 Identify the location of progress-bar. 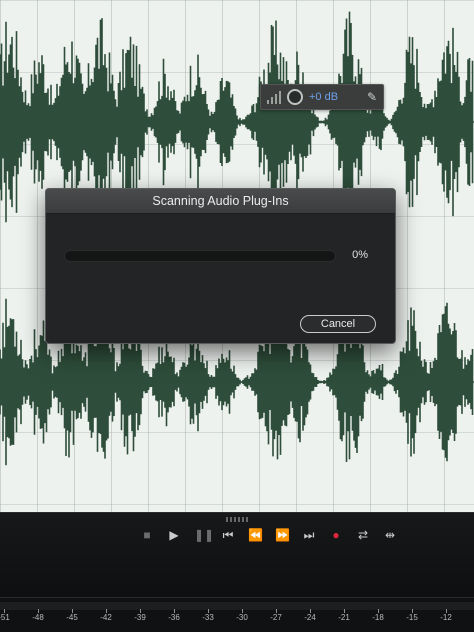
(200, 256).